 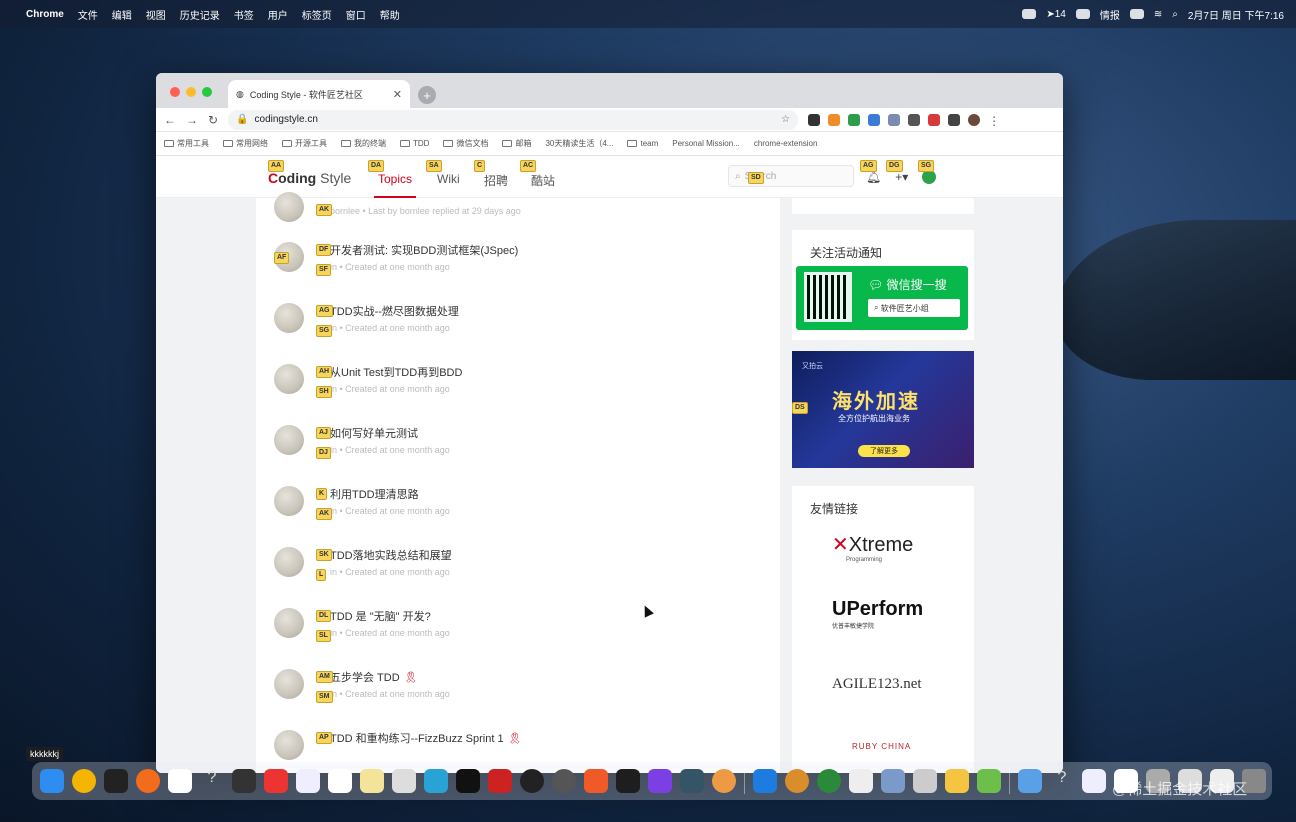 I want to click on terminal-icon, so click(x=116, y=781).